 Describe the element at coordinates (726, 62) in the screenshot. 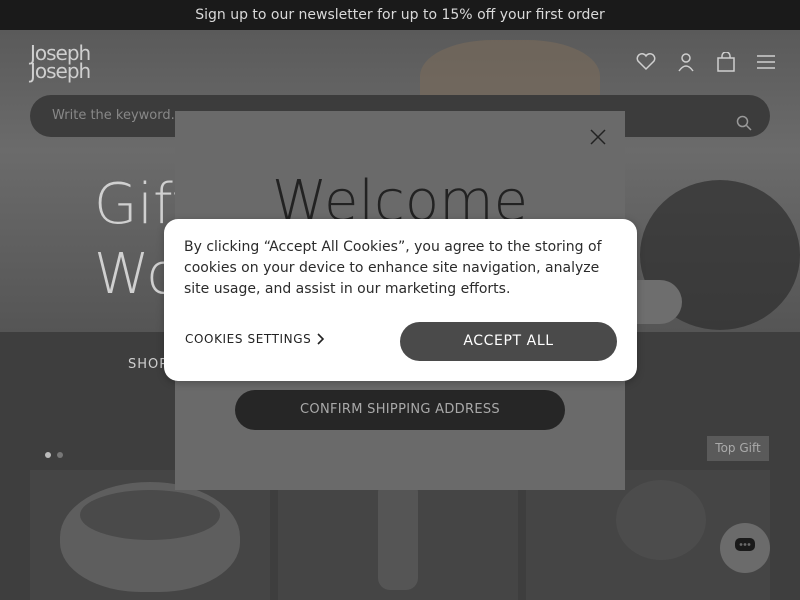

I see `bag-icon` at that location.